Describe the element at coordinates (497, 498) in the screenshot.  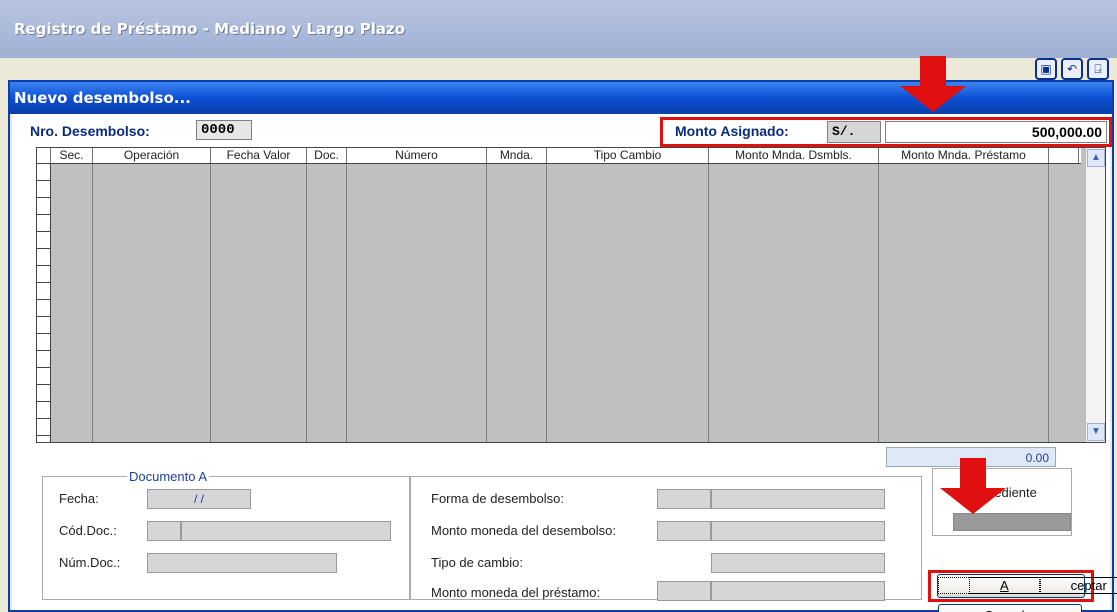
I see `forma-desembolso-label: Forma de desembolso:` at that location.